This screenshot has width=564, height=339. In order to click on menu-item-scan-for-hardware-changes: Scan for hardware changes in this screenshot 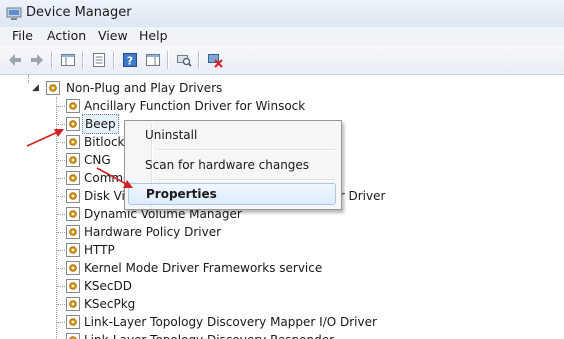, I will do `click(232, 165)`.